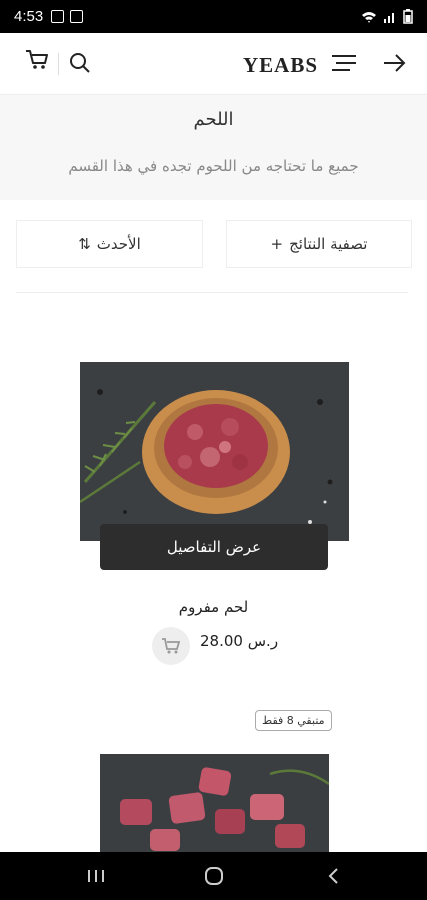  I want to click on battery-icon, so click(408, 16).